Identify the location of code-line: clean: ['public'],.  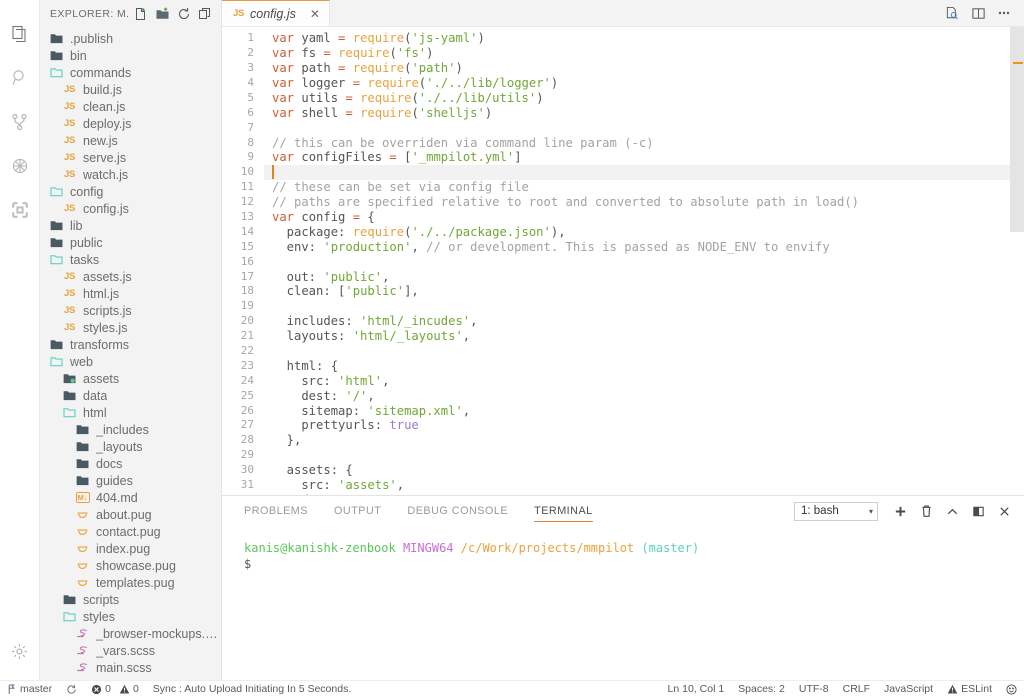
(644, 291).